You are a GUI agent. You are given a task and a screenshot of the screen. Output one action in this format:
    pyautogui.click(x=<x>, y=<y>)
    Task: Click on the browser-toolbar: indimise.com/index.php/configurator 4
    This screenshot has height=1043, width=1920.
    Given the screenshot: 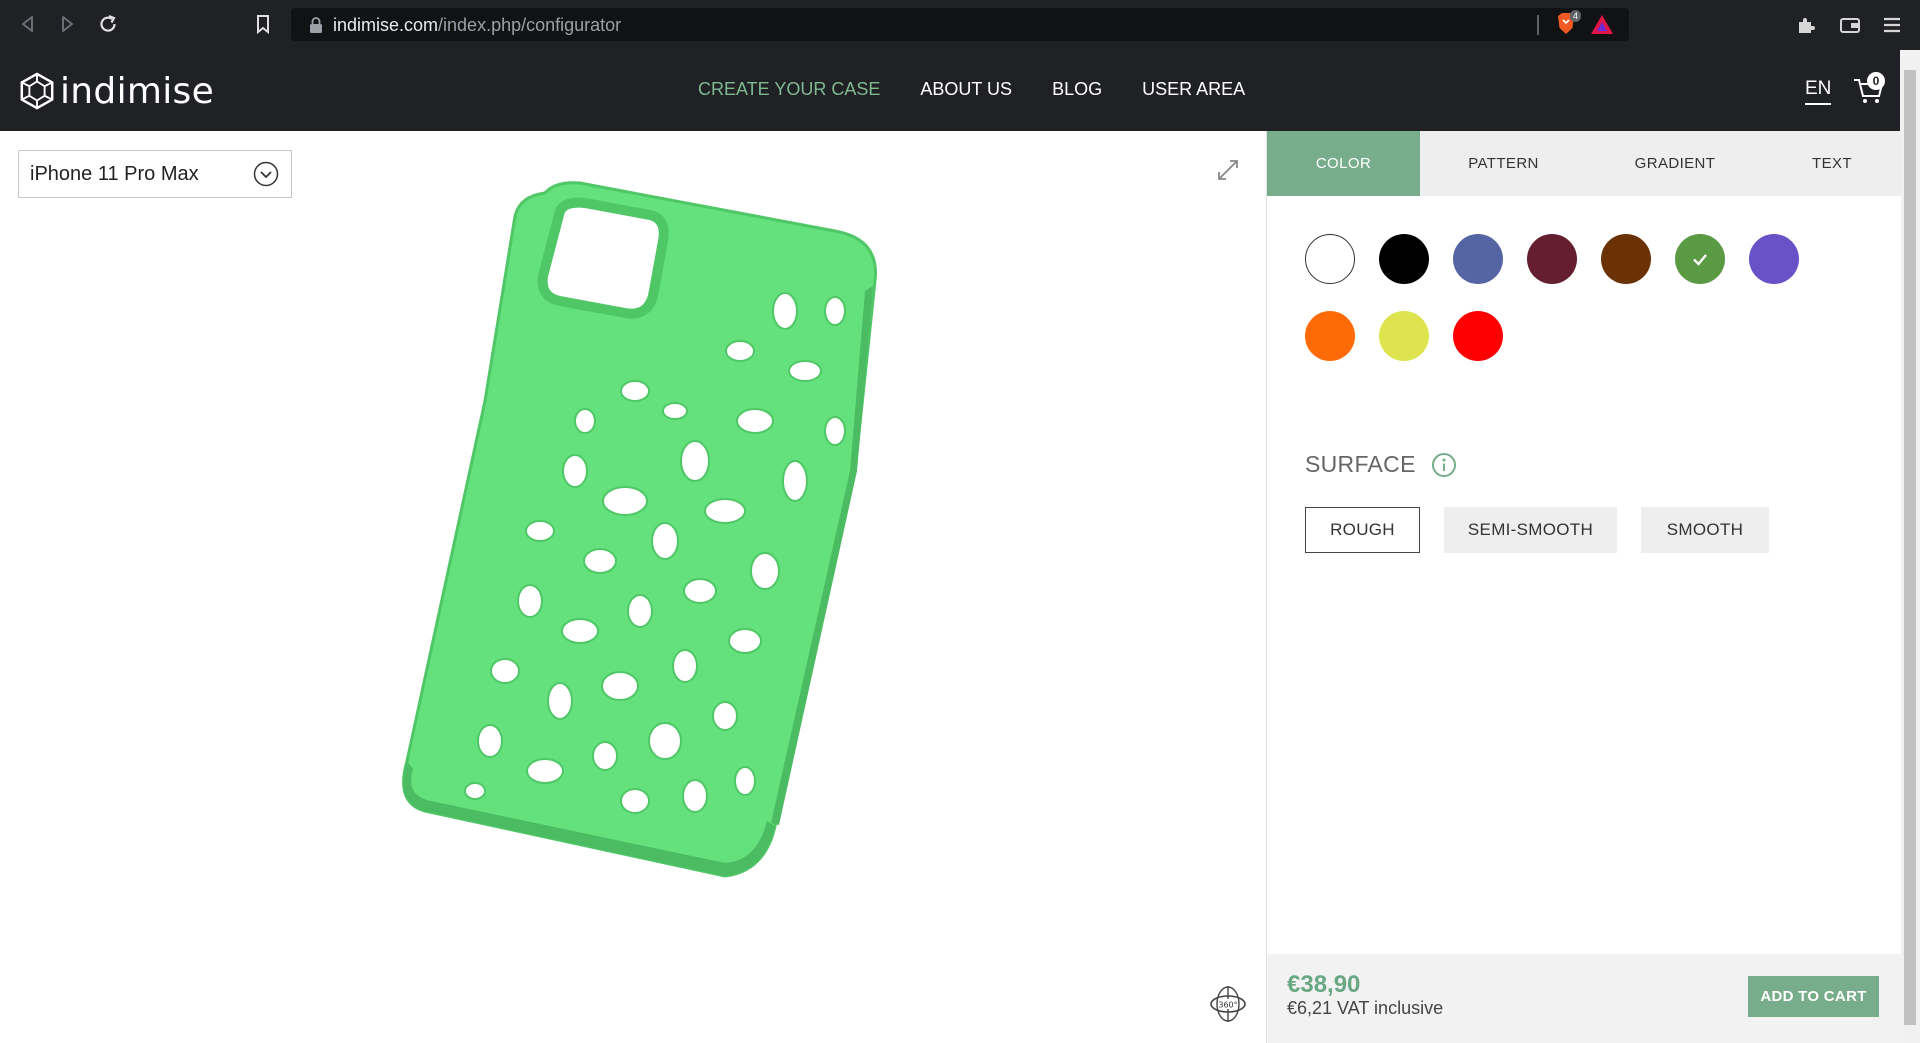 What is the action you would take?
    pyautogui.click(x=960, y=25)
    